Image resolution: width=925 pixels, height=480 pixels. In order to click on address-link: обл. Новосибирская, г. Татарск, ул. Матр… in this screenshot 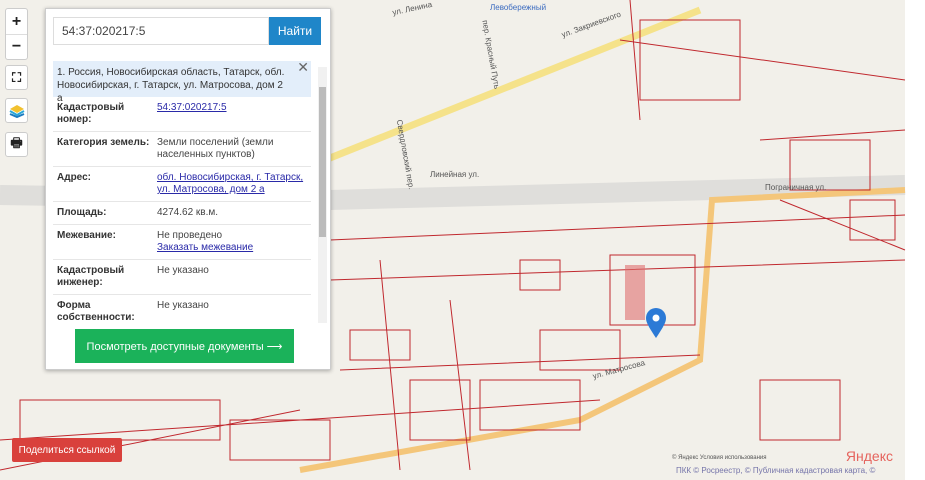, I will do `click(230, 183)`.